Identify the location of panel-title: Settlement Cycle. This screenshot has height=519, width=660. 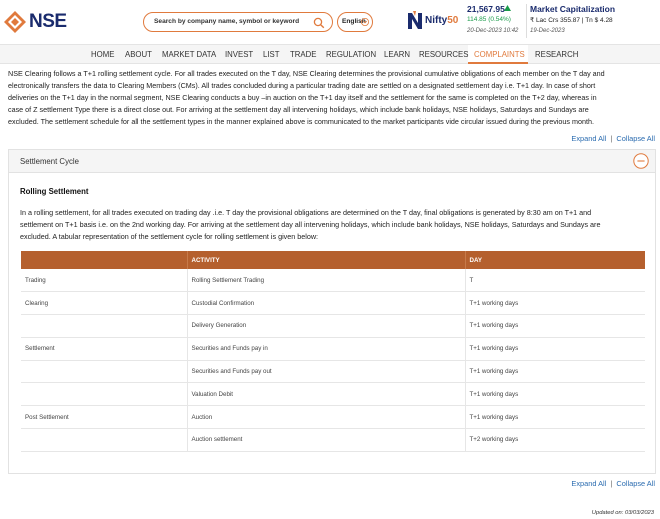
(49, 161).